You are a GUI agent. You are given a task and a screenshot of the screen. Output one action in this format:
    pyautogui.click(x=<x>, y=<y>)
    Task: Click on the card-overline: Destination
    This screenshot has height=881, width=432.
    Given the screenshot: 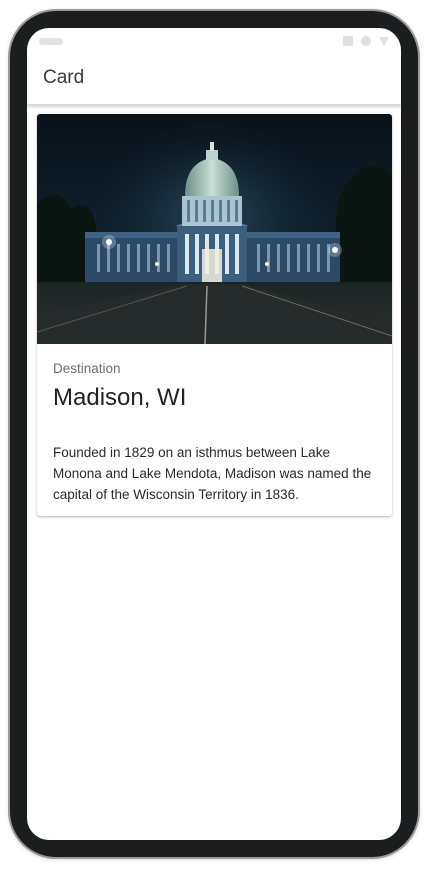 What is the action you would take?
    pyautogui.click(x=87, y=368)
    